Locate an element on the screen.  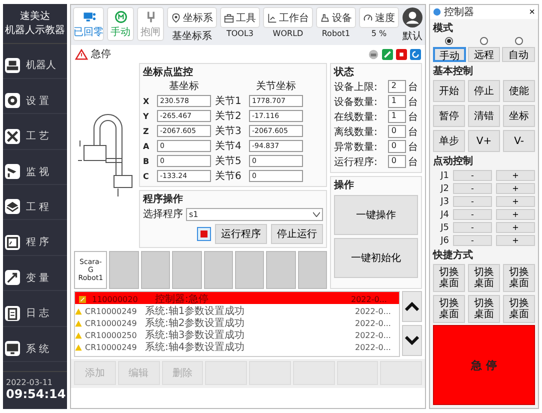
sidebar-item: 日 志 is located at coordinates (35, 313).